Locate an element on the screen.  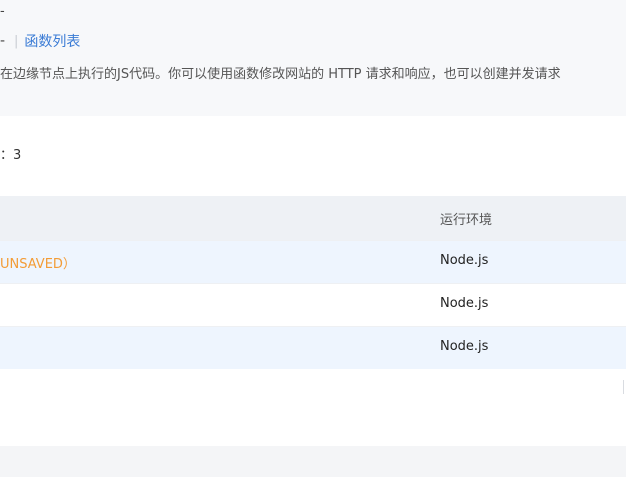
breadcrumb-fragment: - is located at coordinates (2, 11).